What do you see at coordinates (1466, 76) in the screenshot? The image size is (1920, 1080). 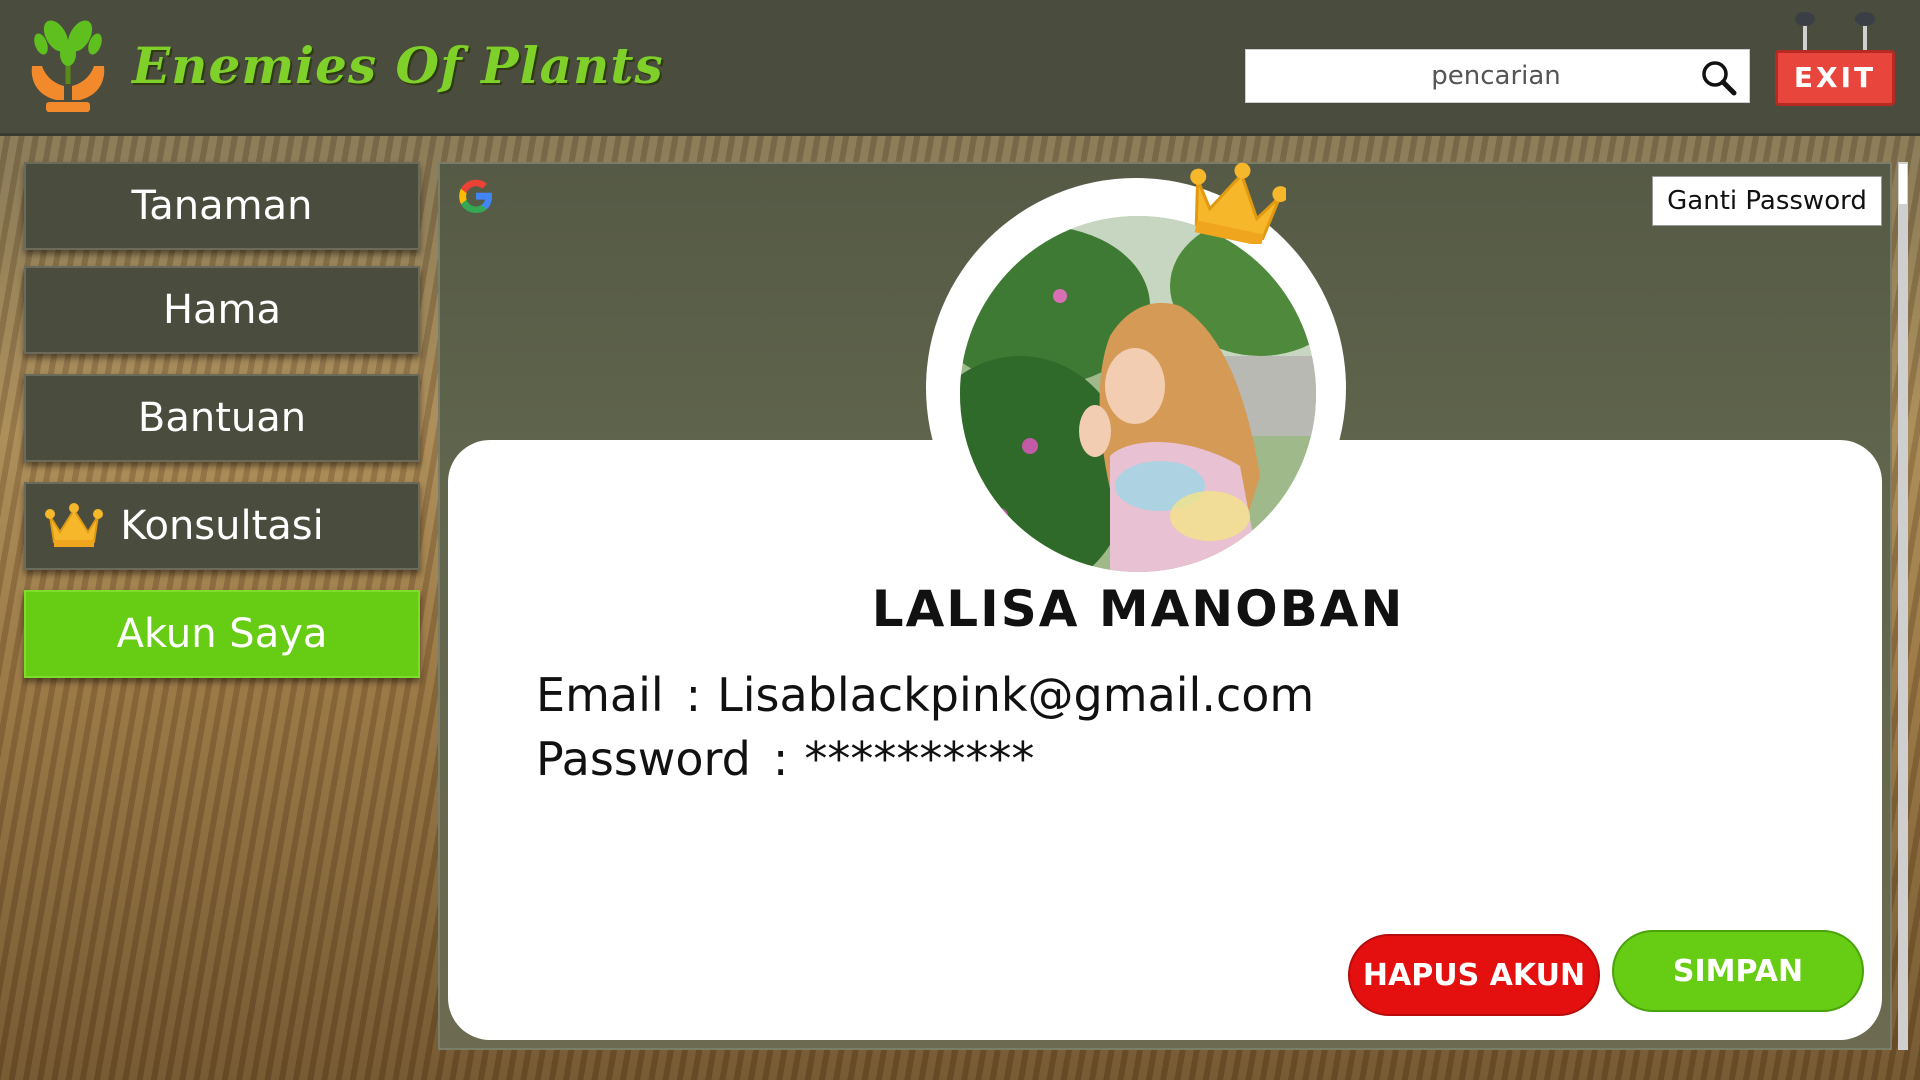 I see `search-input` at bounding box center [1466, 76].